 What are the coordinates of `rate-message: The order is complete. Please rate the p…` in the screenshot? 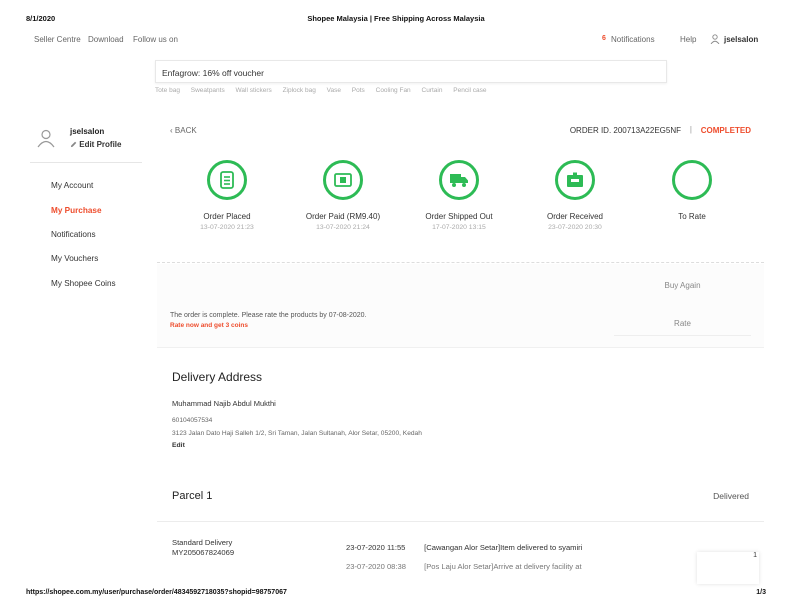 It's located at (268, 315).